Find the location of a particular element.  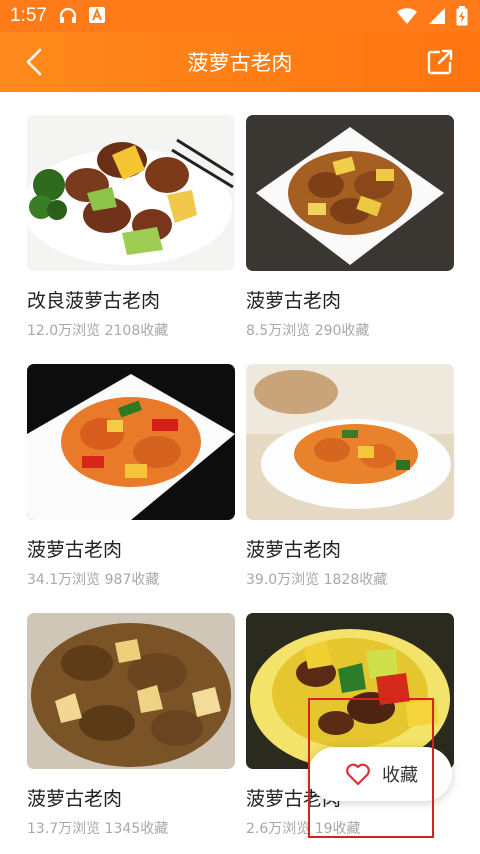

share-icon is located at coordinates (440, 62).